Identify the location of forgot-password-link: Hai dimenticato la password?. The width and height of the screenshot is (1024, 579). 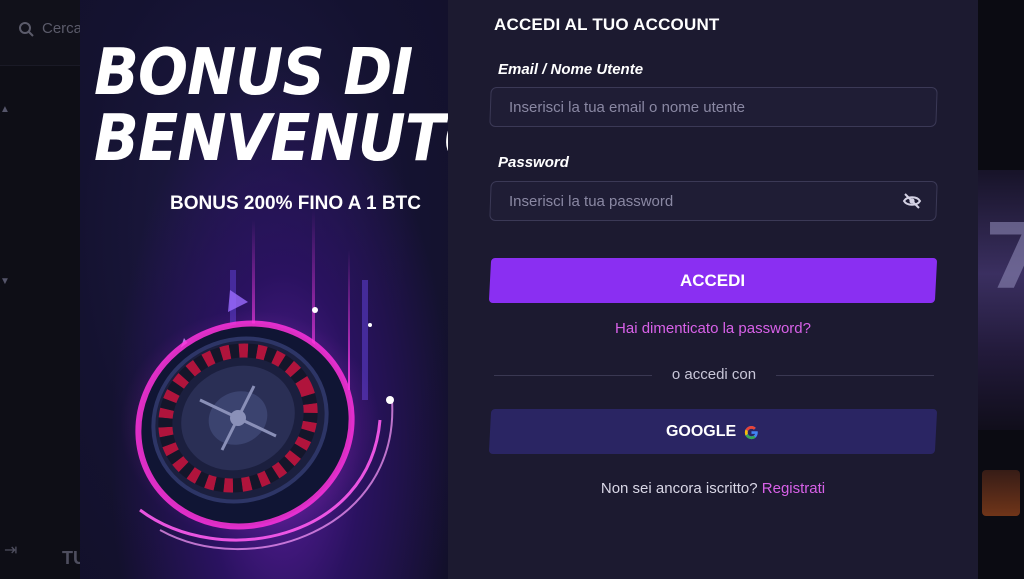
(713, 328).